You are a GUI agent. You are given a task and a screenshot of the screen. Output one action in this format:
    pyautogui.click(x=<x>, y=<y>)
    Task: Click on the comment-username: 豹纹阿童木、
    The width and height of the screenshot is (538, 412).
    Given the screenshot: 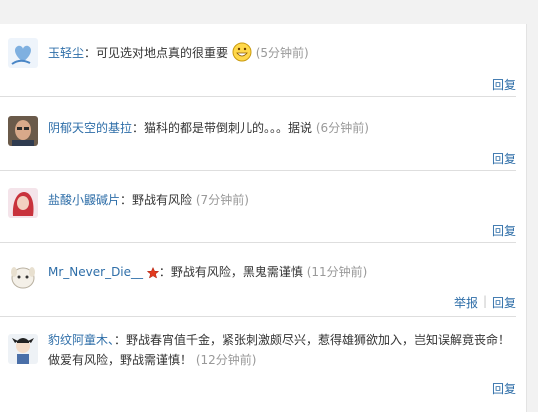 What is the action you would take?
    pyautogui.click(x=81, y=340)
    